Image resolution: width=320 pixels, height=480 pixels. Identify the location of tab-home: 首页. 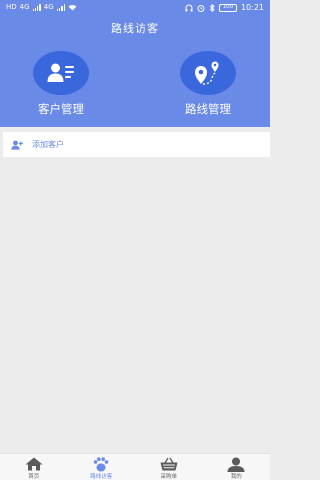
(34, 467).